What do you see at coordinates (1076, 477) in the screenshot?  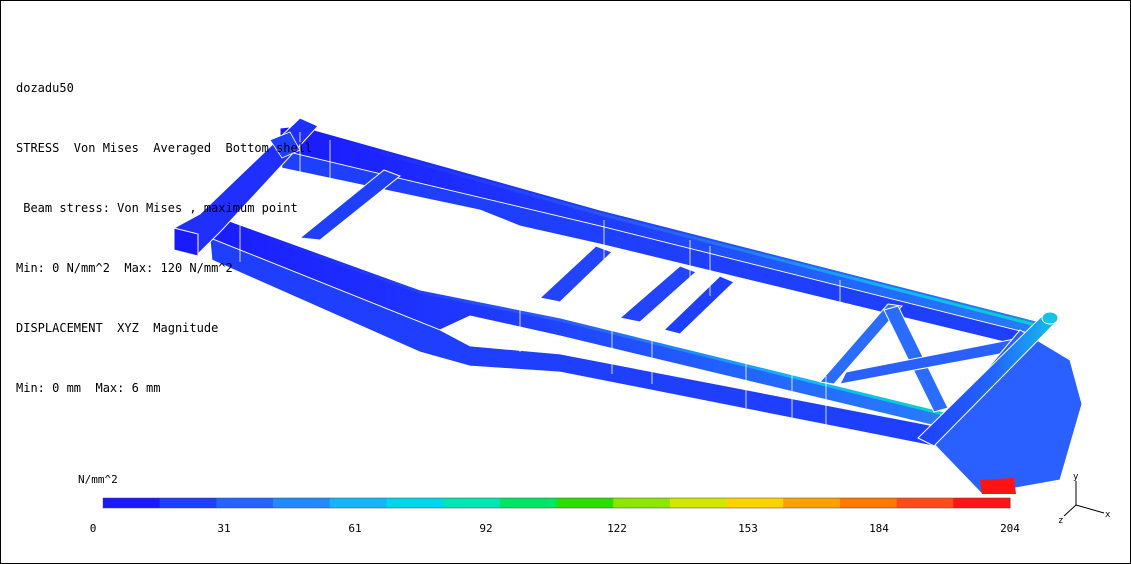 I see `y-axis-label: y` at bounding box center [1076, 477].